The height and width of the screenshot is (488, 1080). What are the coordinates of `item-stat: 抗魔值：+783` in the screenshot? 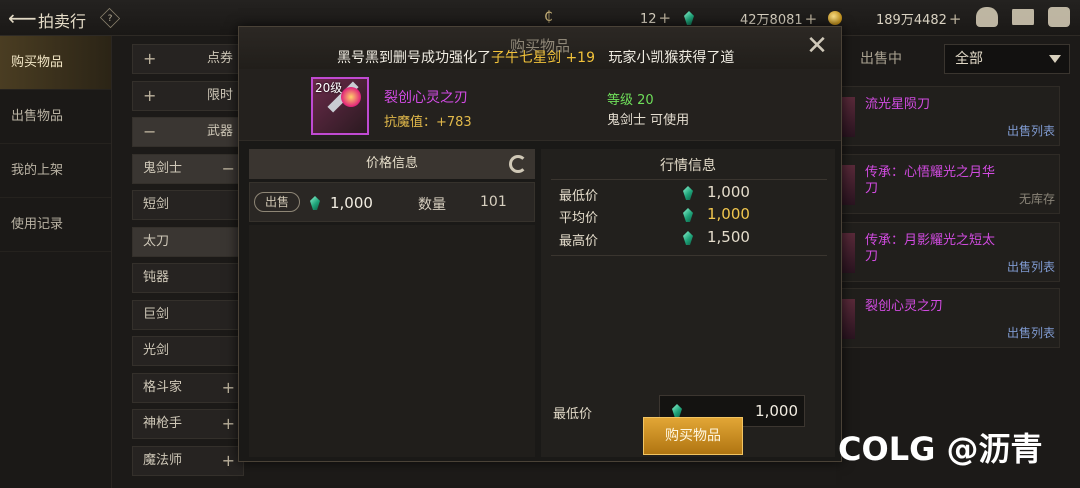 It's located at (428, 122).